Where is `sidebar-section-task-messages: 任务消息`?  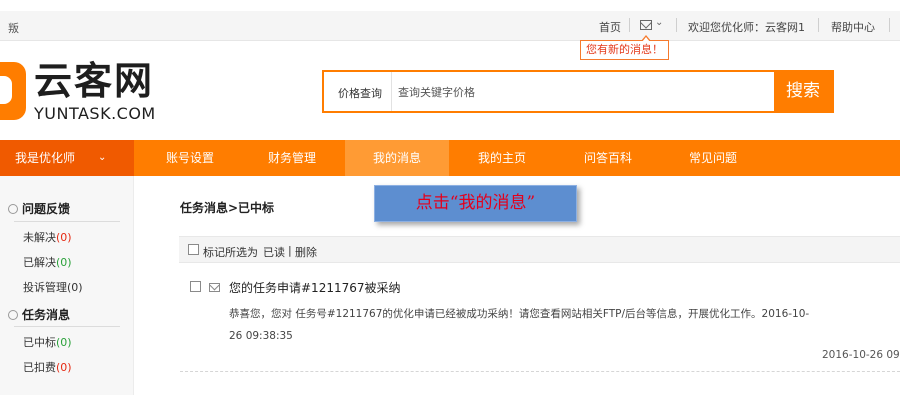
sidebar-section-task-messages: 任务消息 is located at coordinates (39, 314).